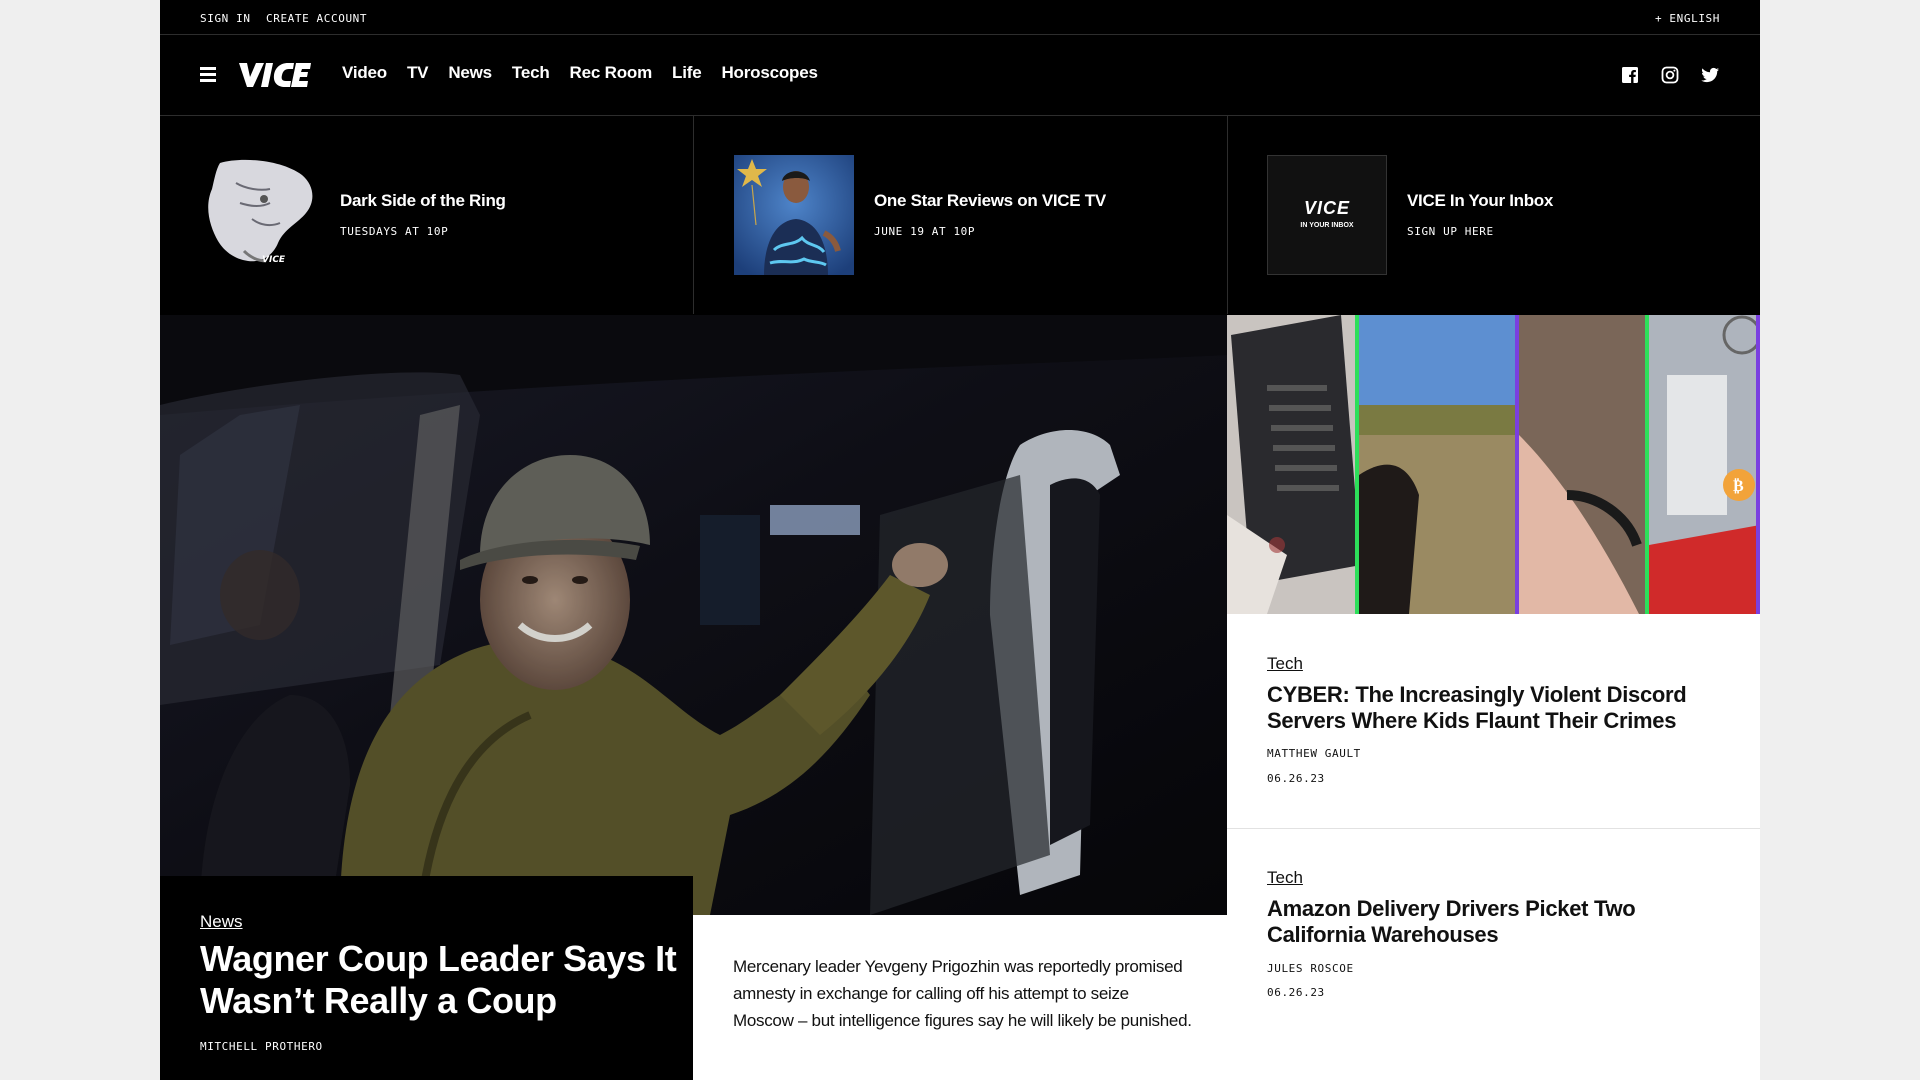 This screenshot has width=1920, height=1080. I want to click on promo-subtitle: TUESDAYS AT 10P, so click(394, 231).